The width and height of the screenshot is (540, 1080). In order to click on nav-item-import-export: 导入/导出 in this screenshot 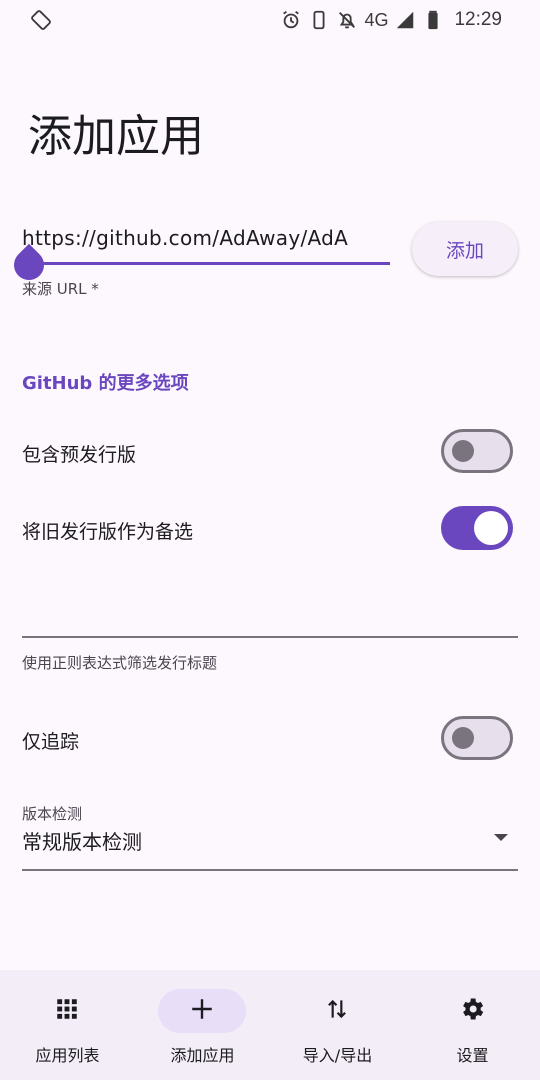, I will do `click(337, 1025)`.